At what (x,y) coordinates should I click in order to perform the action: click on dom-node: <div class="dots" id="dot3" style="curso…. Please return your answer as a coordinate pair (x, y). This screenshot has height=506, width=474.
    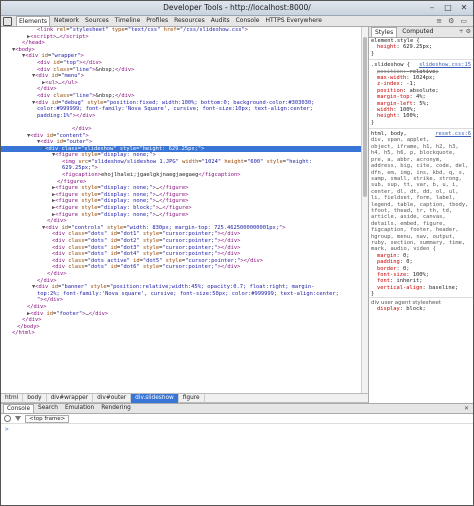
    Looking at the image, I should click on (181, 248).